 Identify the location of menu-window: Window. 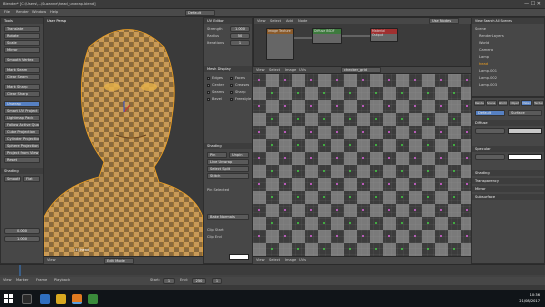
(39, 12).